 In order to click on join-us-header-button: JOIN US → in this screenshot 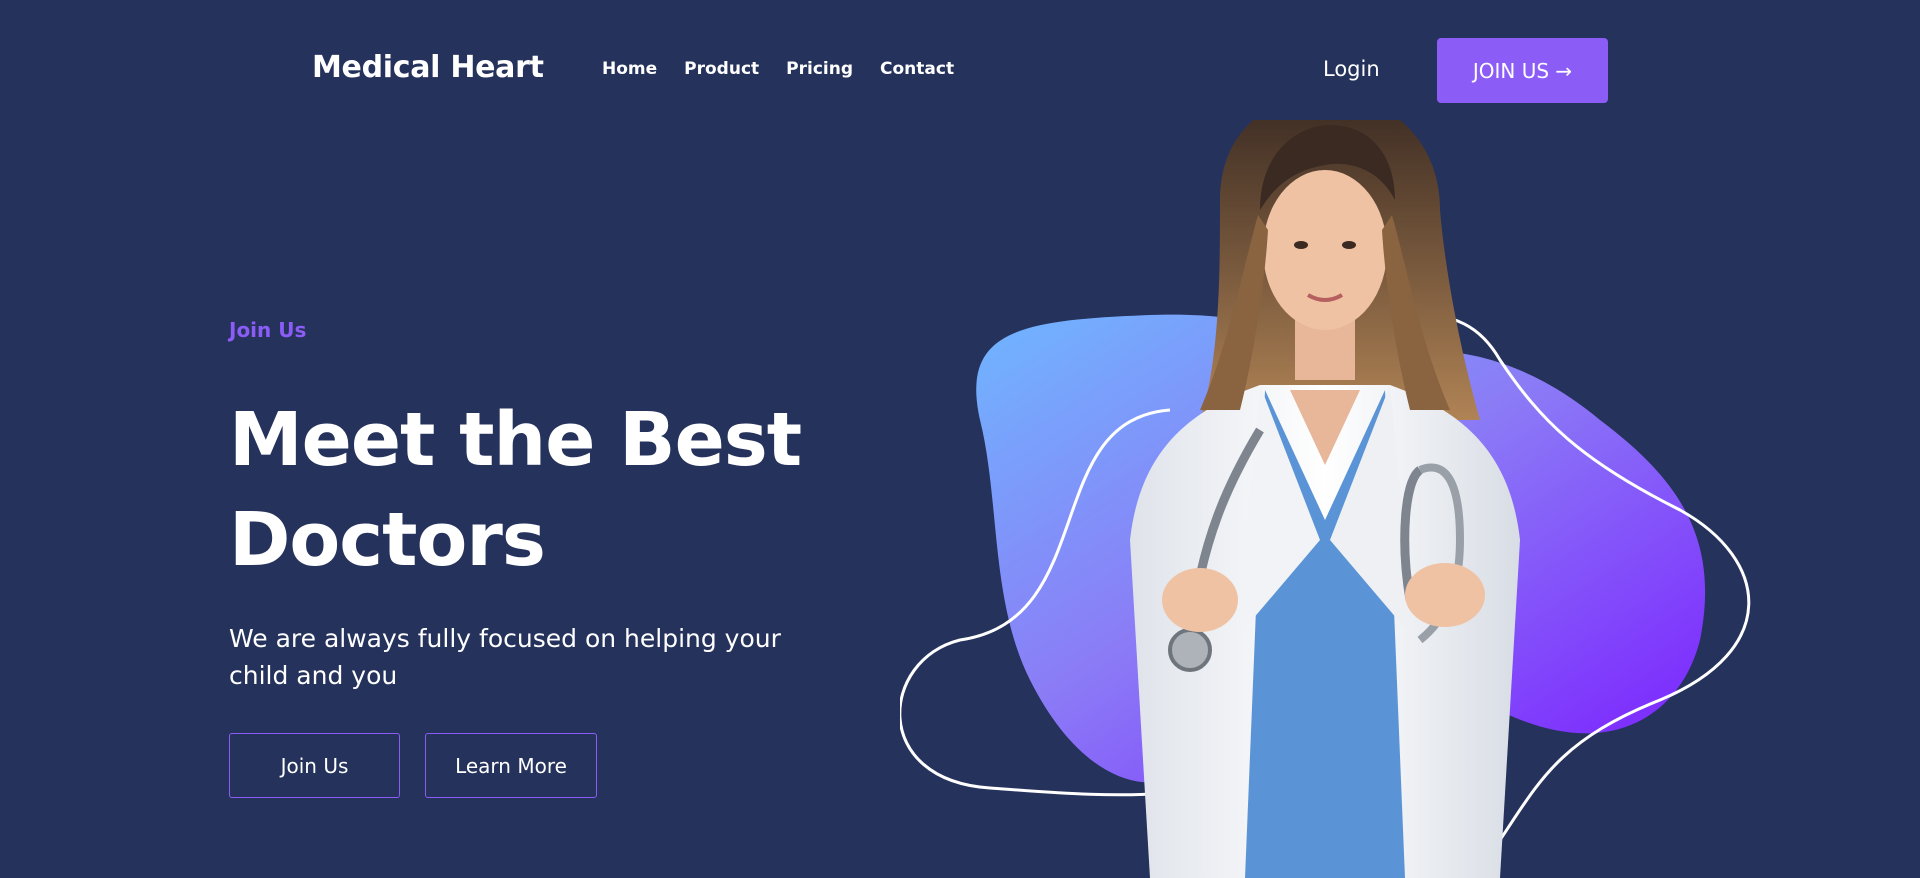, I will do `click(1522, 70)`.